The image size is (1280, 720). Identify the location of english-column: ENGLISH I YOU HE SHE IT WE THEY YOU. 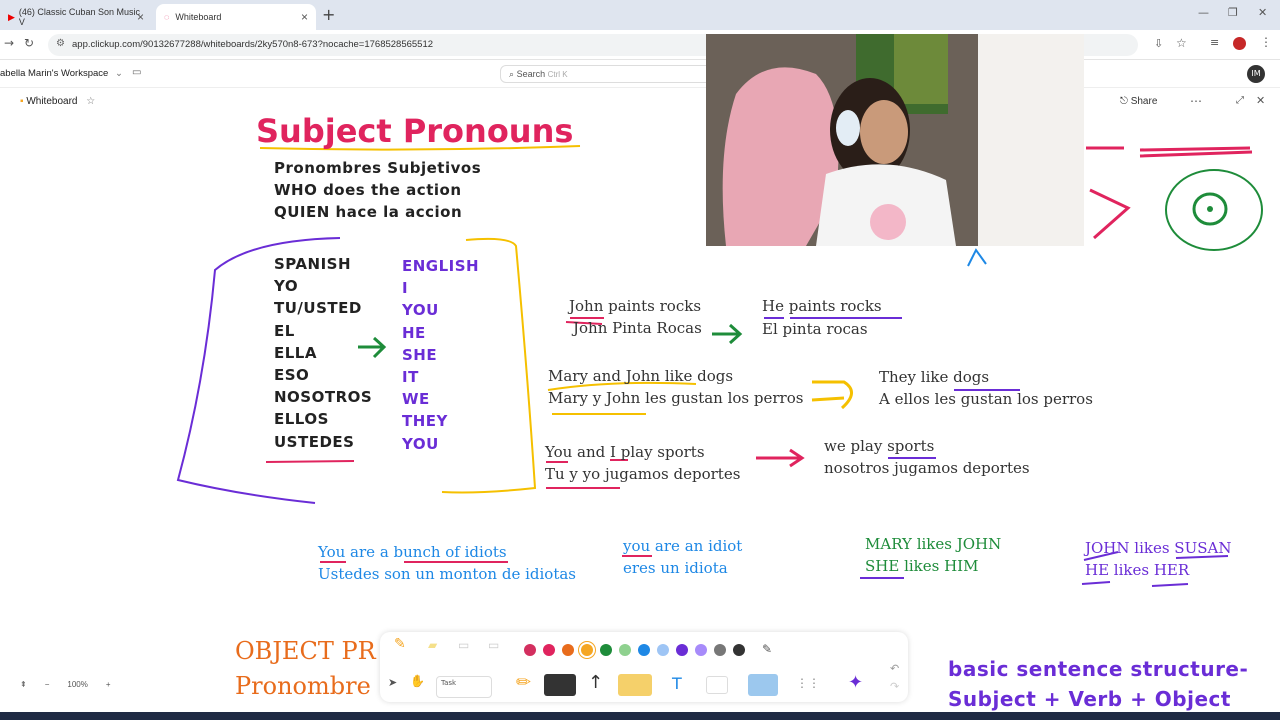
(440, 355).